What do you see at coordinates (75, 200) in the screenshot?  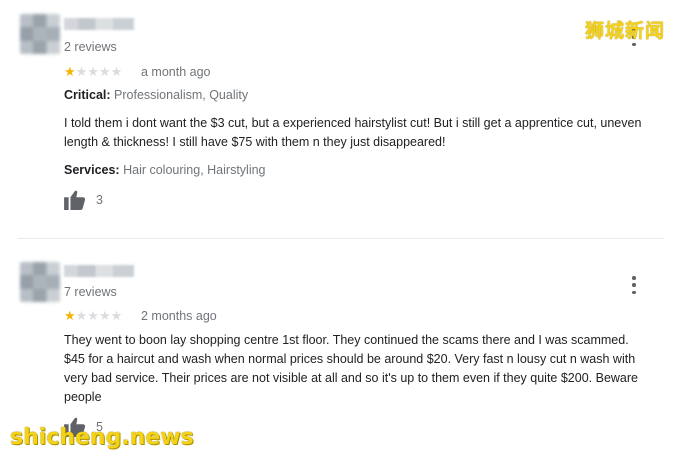 I see `thumbs-up-icon` at bounding box center [75, 200].